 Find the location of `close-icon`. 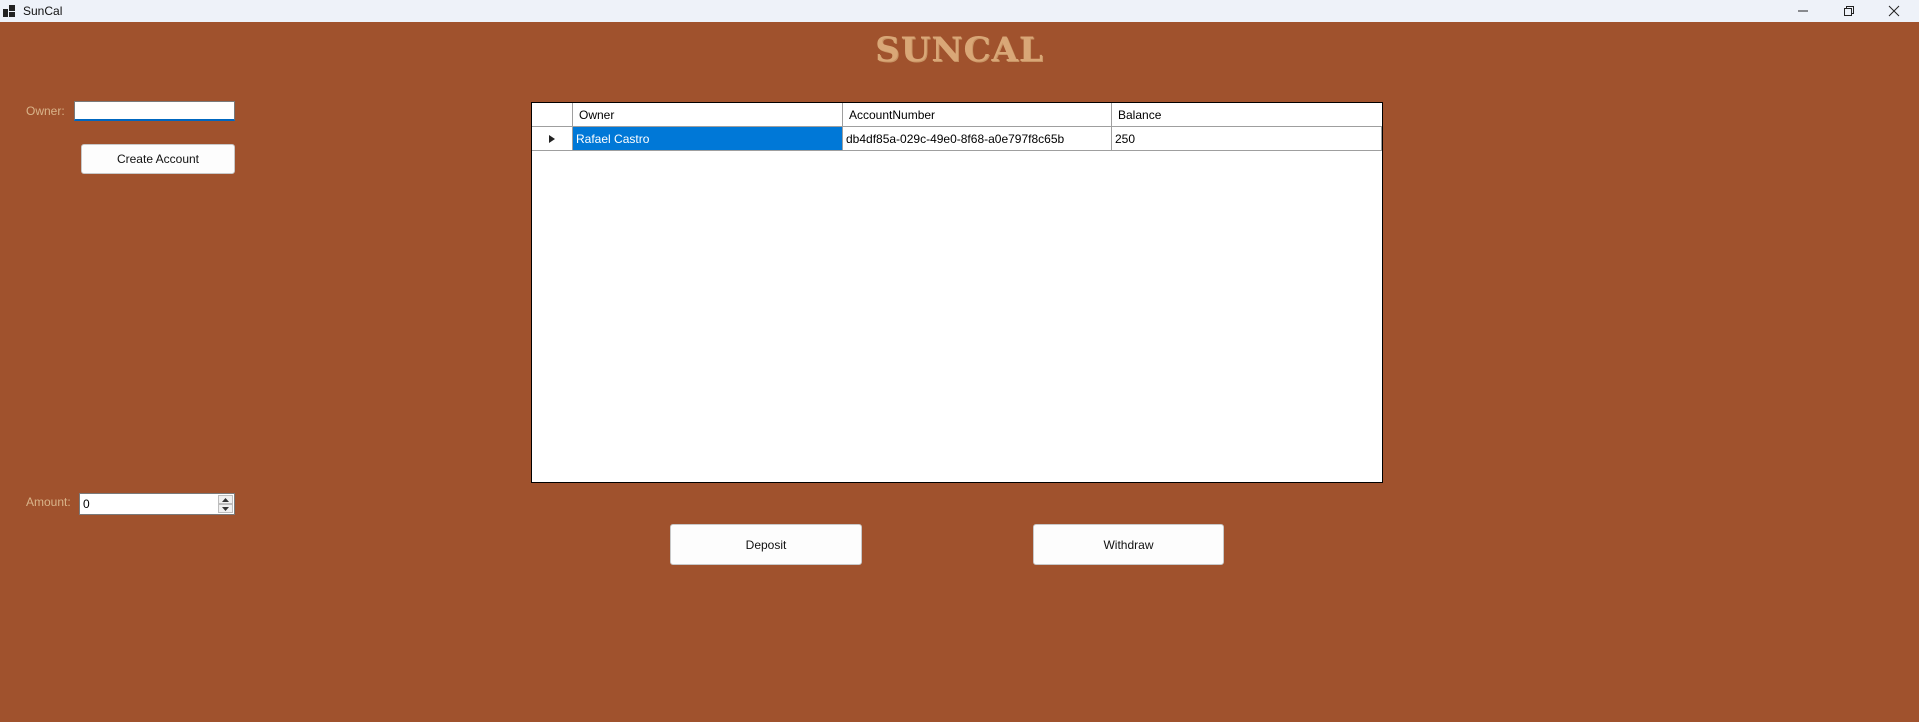

close-icon is located at coordinates (1894, 11).